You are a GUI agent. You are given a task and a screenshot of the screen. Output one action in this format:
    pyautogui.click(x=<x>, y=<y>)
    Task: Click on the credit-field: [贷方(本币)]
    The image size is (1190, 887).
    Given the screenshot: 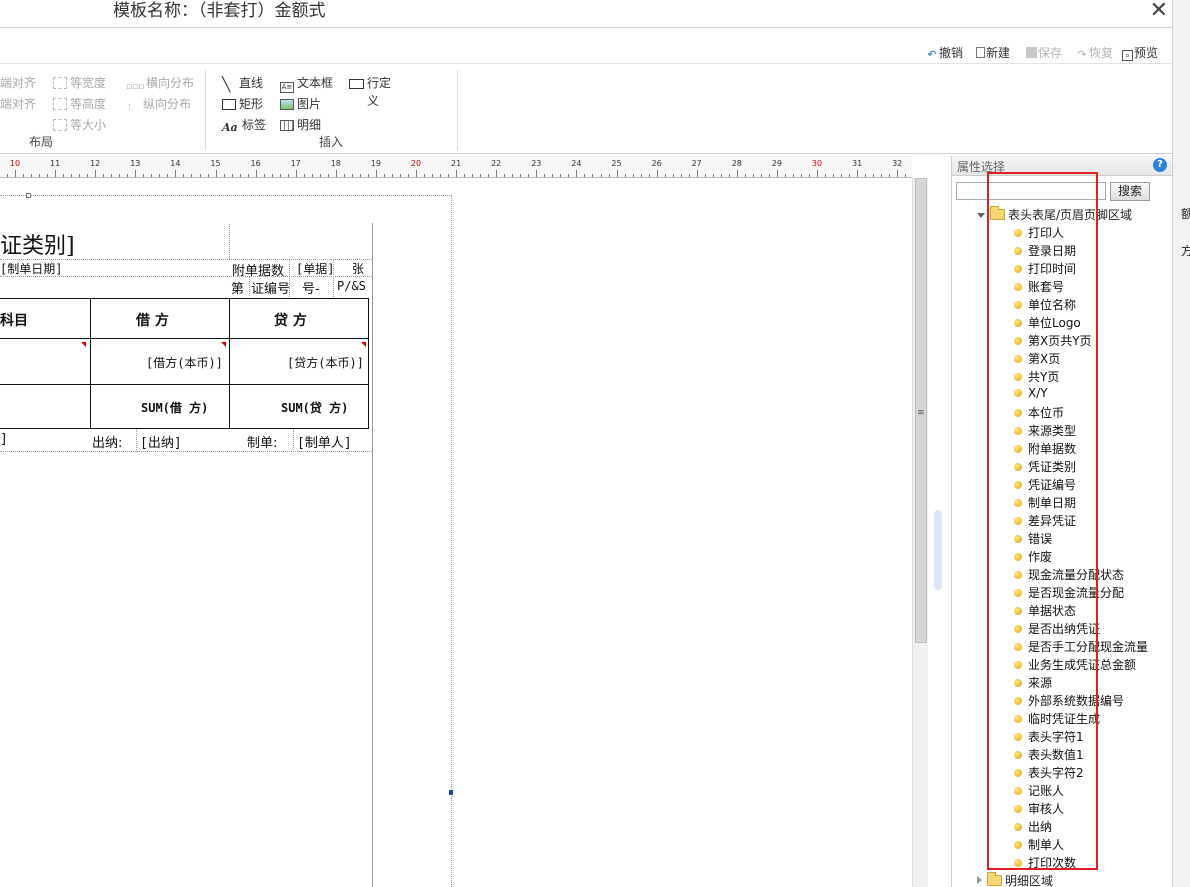 What is the action you would take?
    pyautogui.click(x=325, y=362)
    